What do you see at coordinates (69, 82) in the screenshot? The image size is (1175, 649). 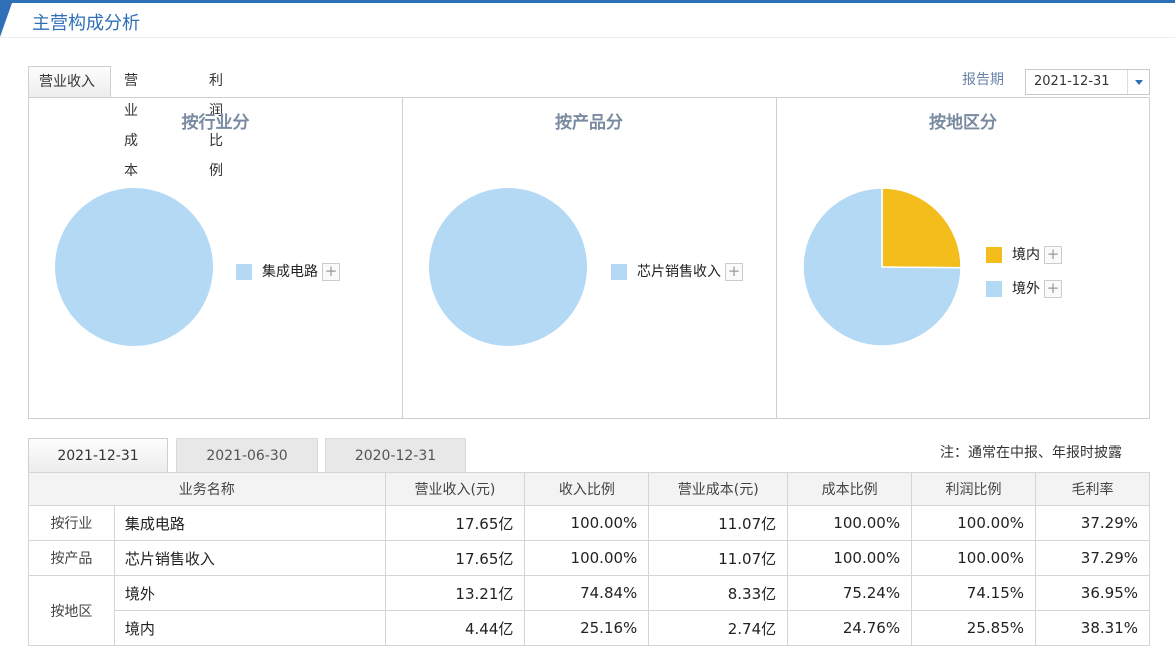 I see `tab-revenue: 营业收入` at bounding box center [69, 82].